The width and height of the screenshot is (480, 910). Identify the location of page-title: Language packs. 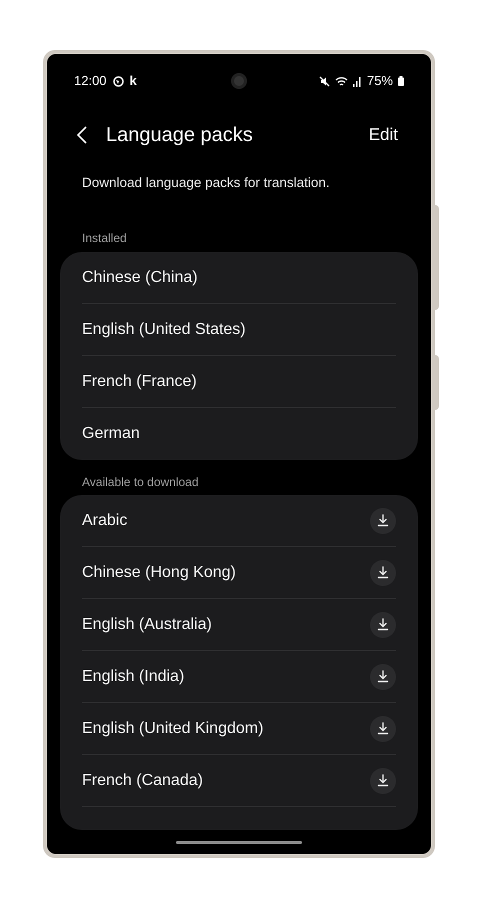
(179, 135).